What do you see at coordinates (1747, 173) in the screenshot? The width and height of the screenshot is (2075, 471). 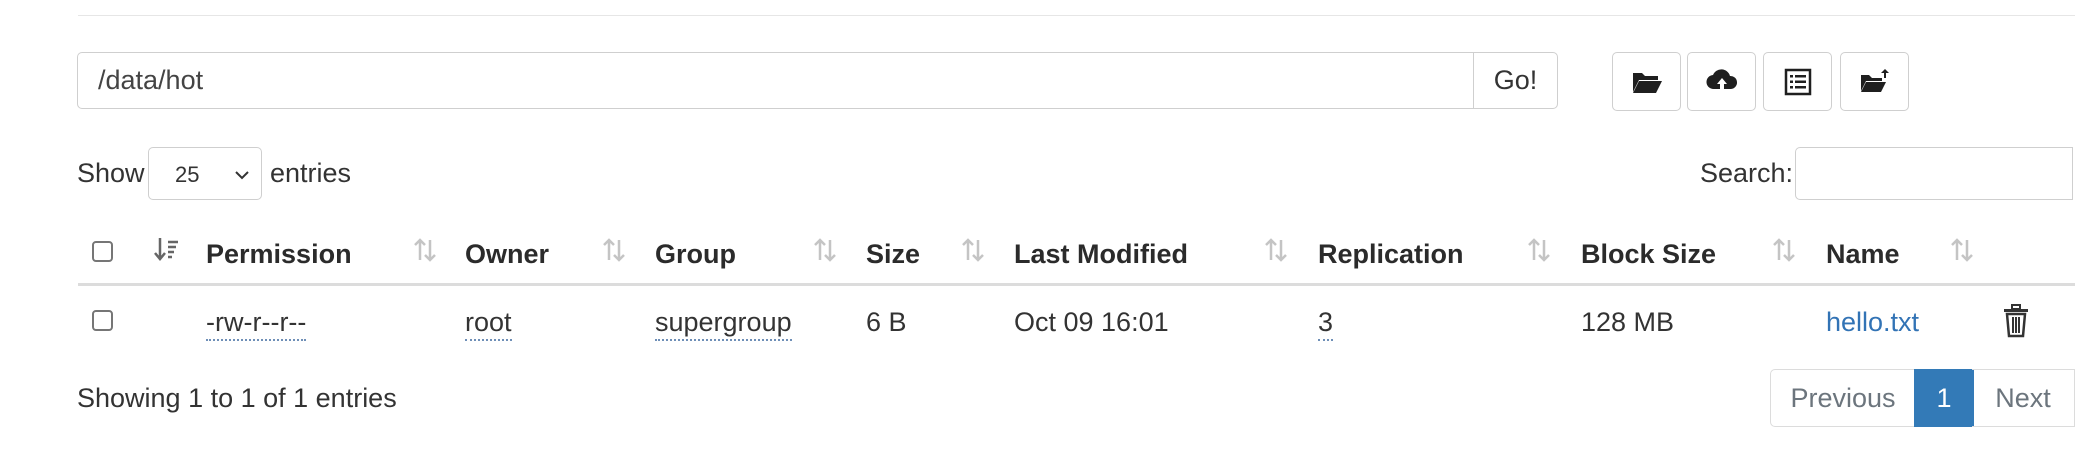 I see `search-label: Search:` at bounding box center [1747, 173].